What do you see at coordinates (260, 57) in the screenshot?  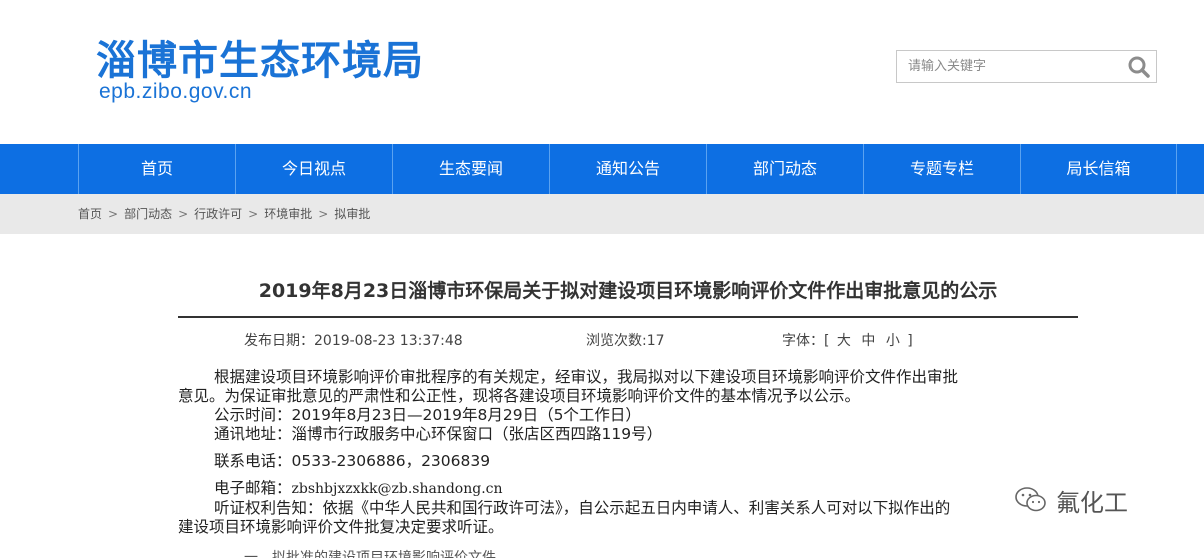 I see `site-title: 淄博市生态环境局` at bounding box center [260, 57].